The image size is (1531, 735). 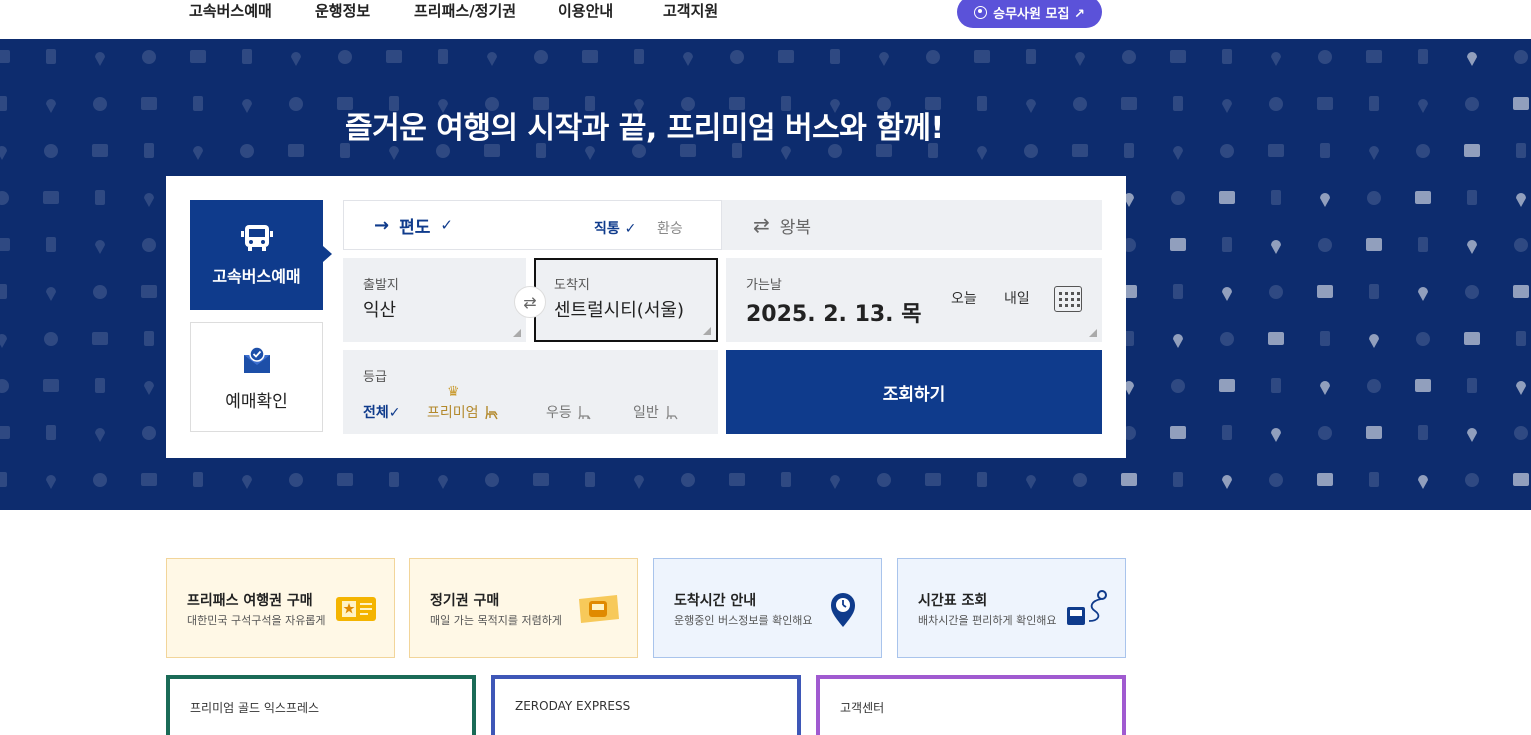 I want to click on promo-title: 프리미엄 골드 익스프레스, so click(x=255, y=708).